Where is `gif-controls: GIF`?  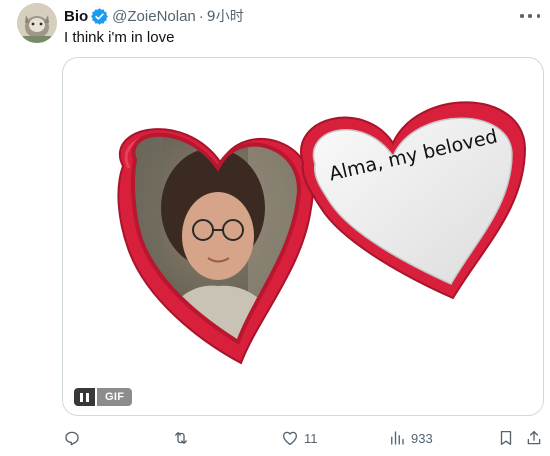 gif-controls: GIF is located at coordinates (103, 397).